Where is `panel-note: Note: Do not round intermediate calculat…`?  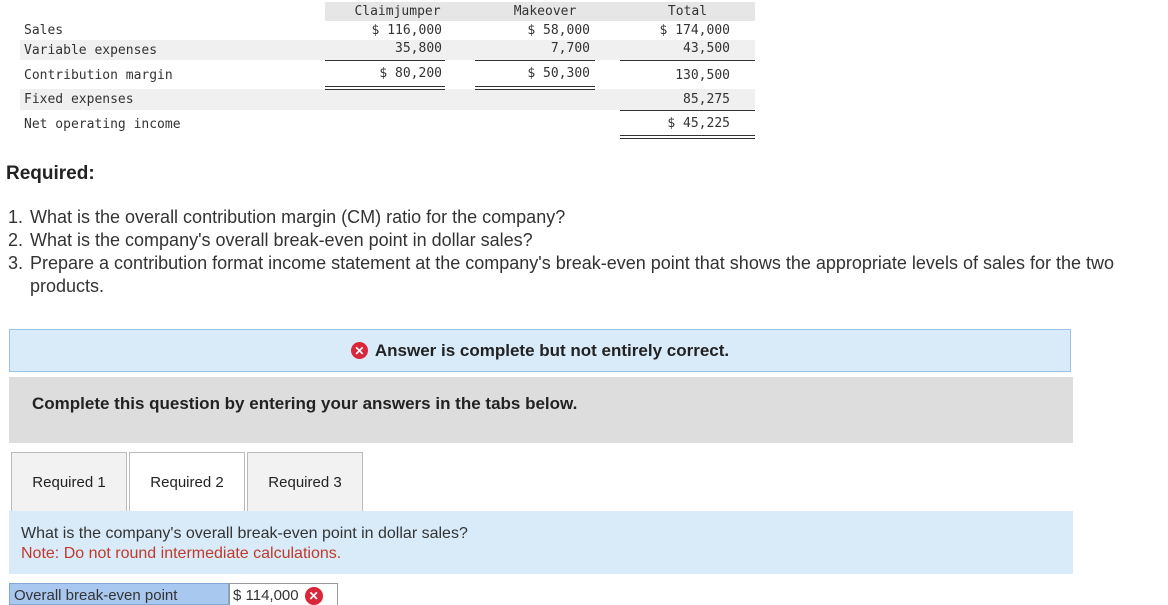
panel-note: Note: Do not round intermediate calculat… is located at coordinates (181, 553).